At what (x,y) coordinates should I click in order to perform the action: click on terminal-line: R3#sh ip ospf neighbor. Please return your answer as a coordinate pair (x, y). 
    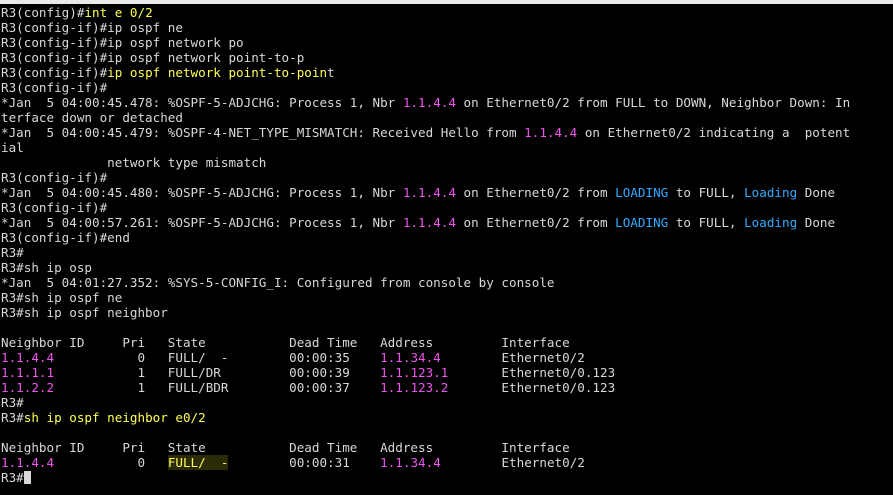
    Looking at the image, I should click on (447, 312).